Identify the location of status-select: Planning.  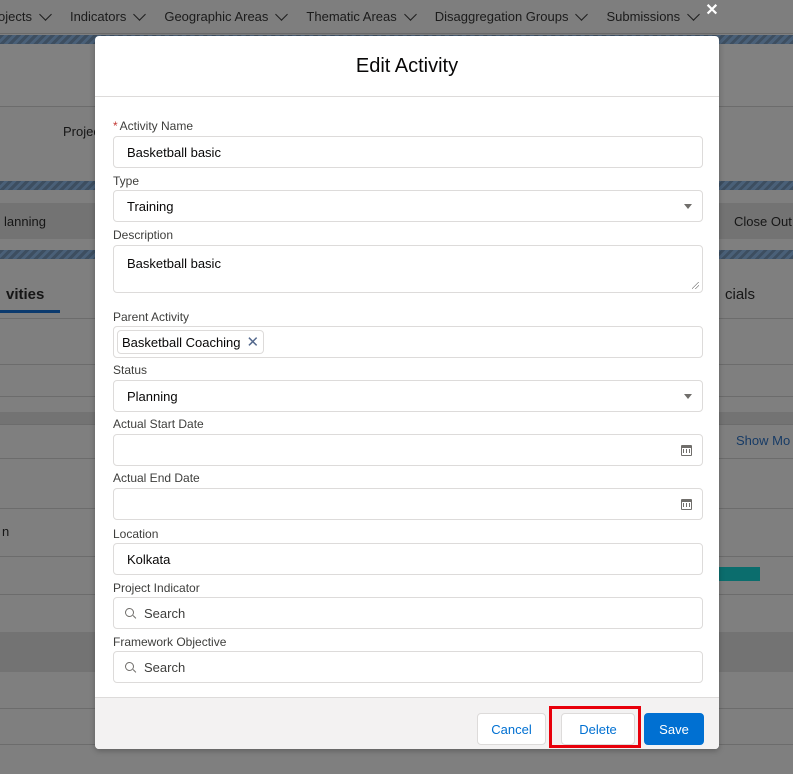
(408, 396).